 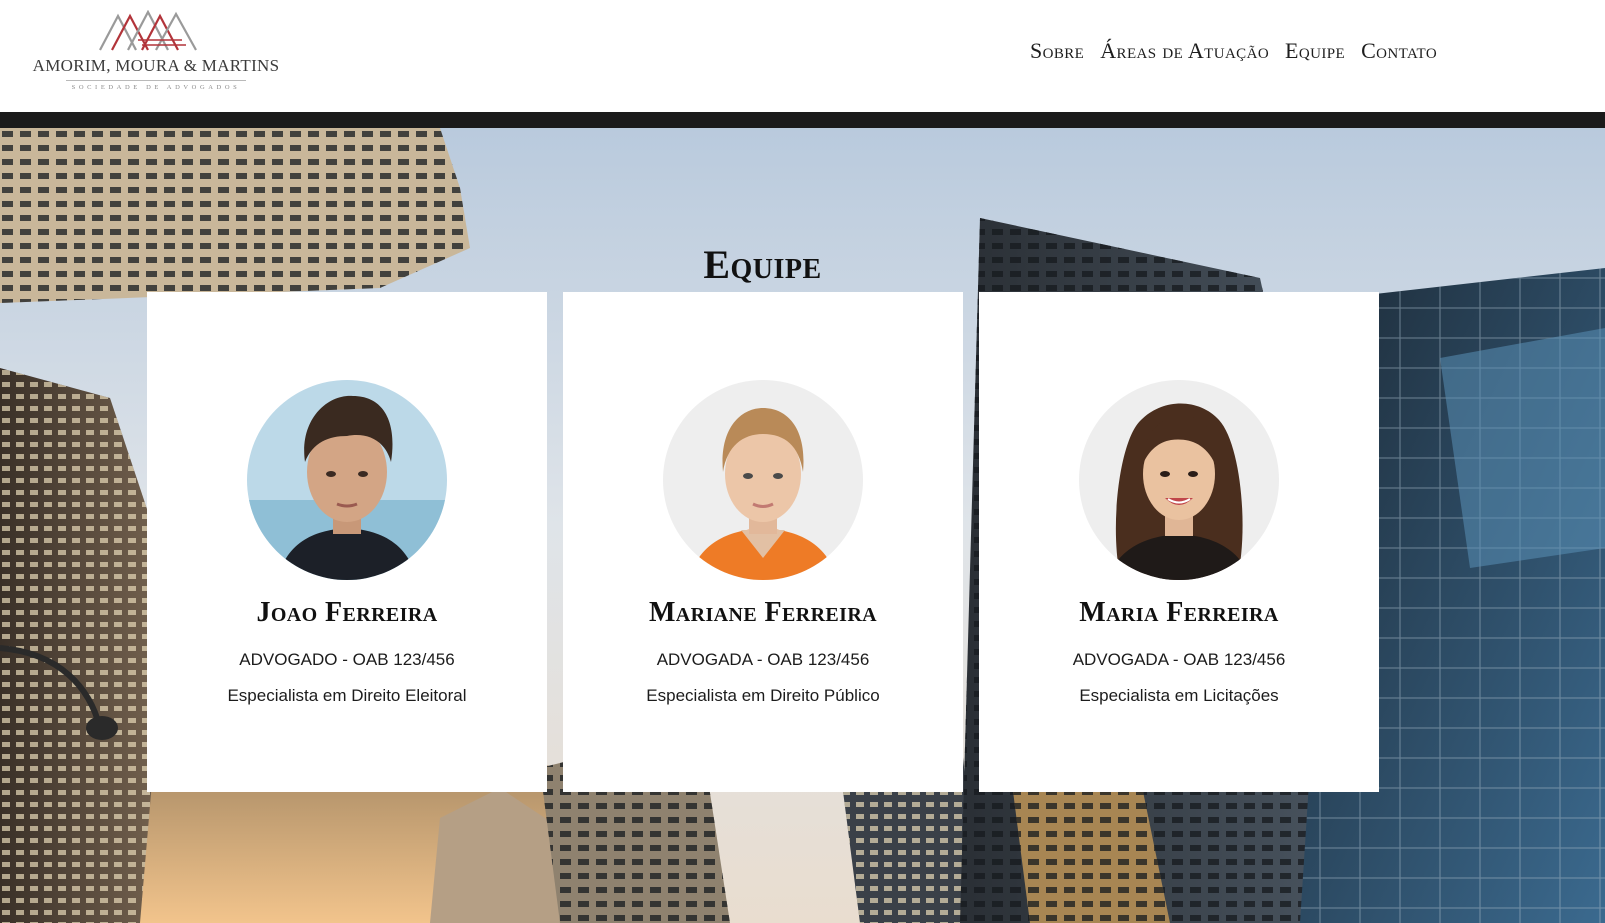 I want to click on portrait-woman-blonde-icon, so click(x=763, y=480).